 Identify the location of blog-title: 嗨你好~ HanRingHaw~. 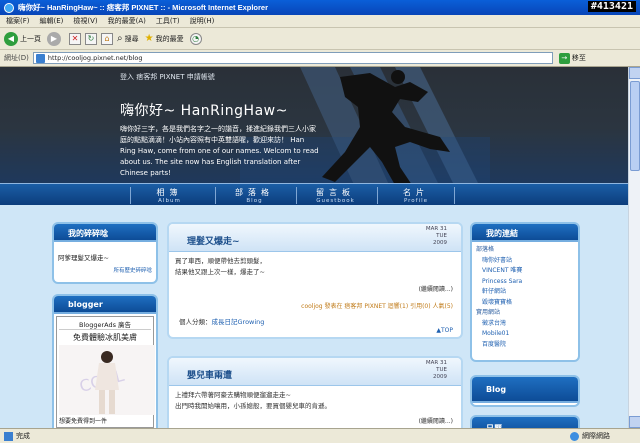
(204, 111).